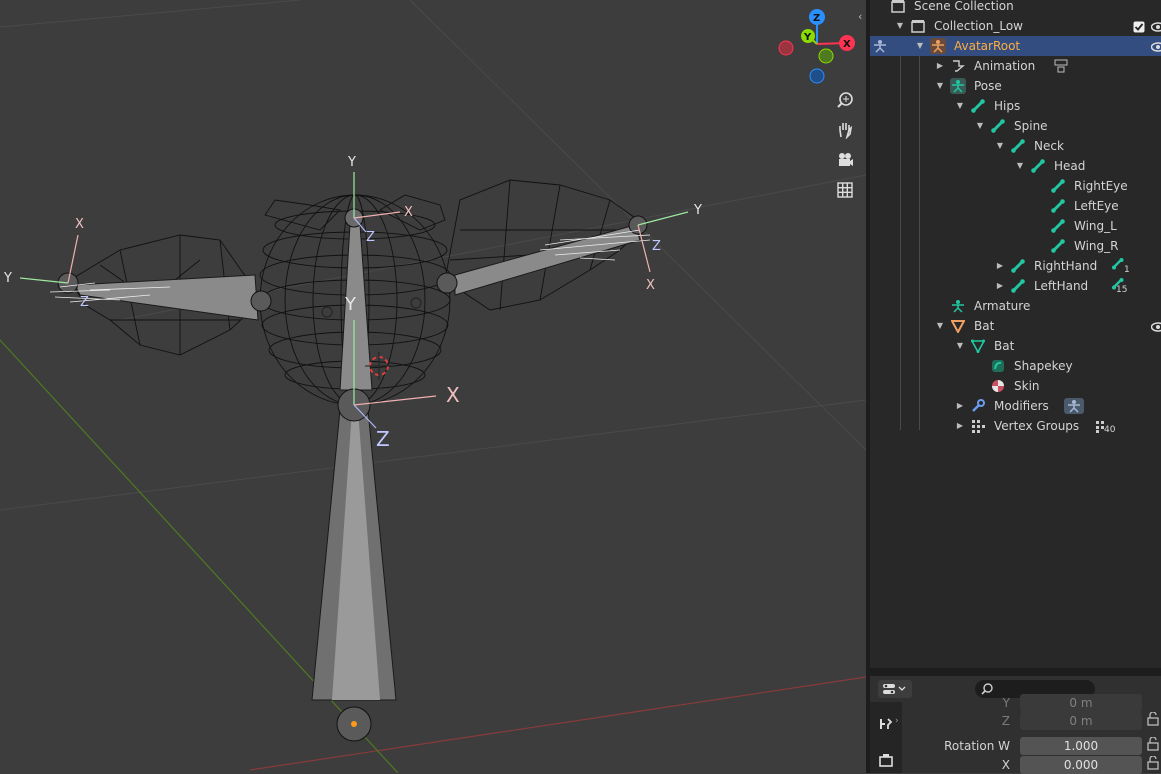 This screenshot has width=1161, height=774. Describe the element at coordinates (1015, 406) in the screenshot. I see `outliner-row-modifiers: ▶ Modifiers` at that location.